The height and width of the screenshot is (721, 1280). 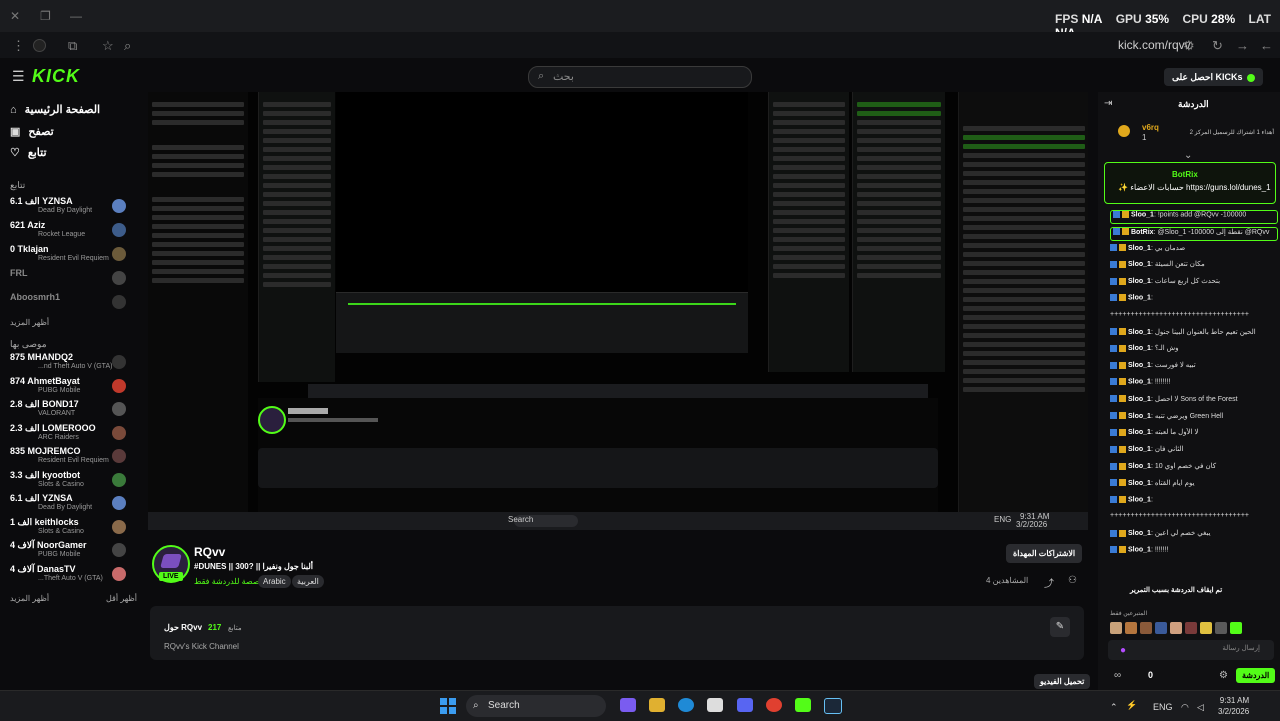 What do you see at coordinates (1114, 707) in the screenshot?
I see `tray-chevron-icon: ⌃` at bounding box center [1114, 707].